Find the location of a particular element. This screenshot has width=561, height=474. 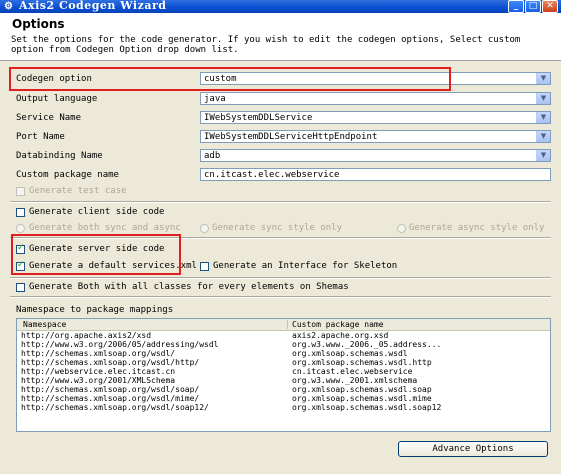

package-cell: org.xmlsoap.schemas.wsdl is located at coordinates (350, 353).